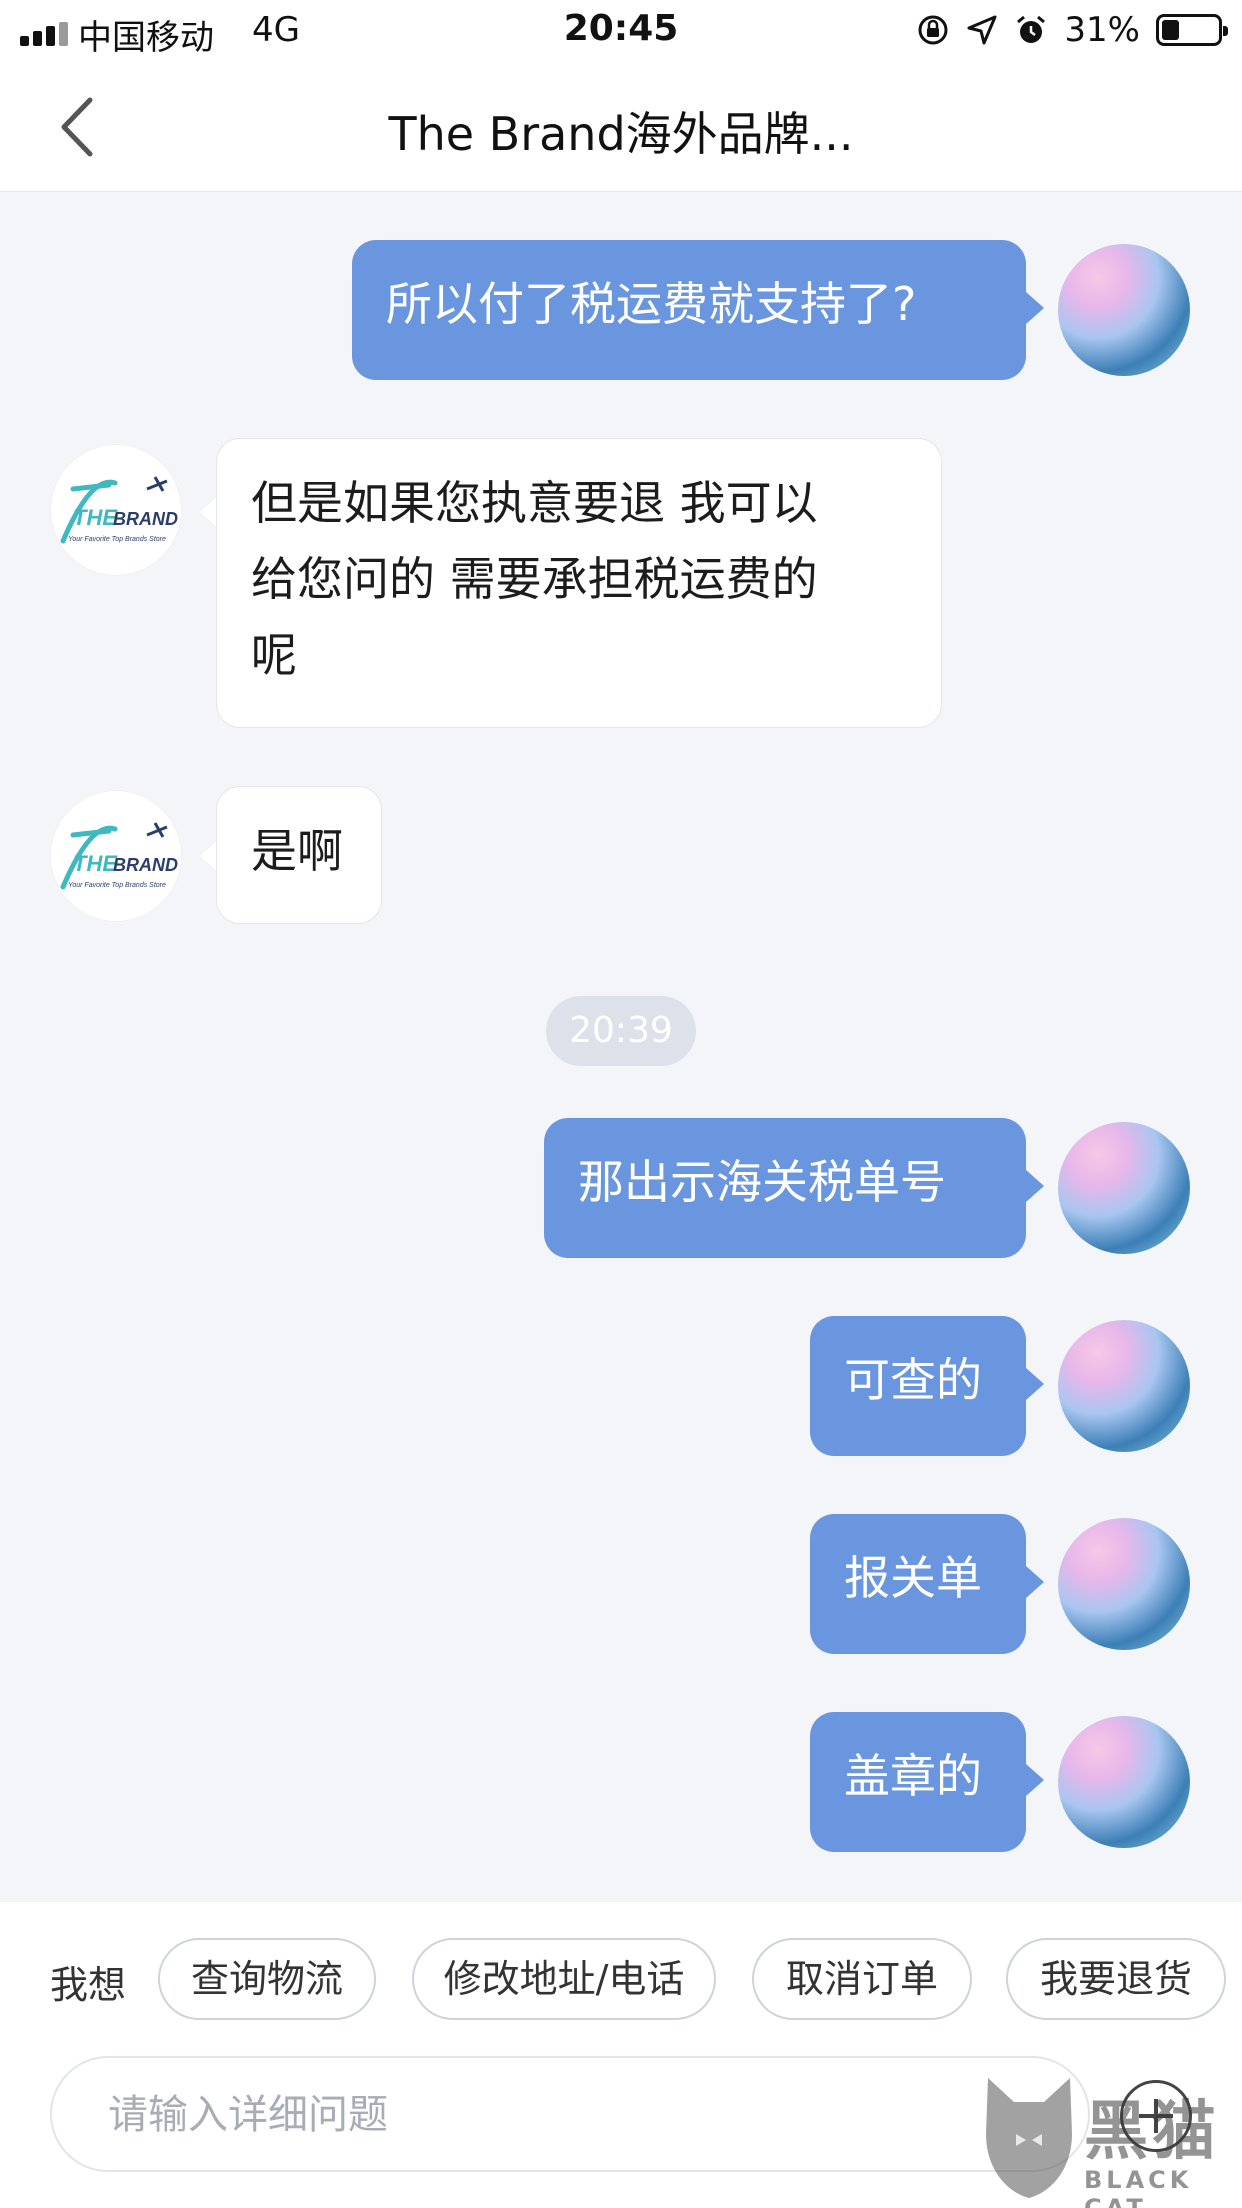  What do you see at coordinates (1031, 29) in the screenshot?
I see `alarm-icon` at bounding box center [1031, 29].